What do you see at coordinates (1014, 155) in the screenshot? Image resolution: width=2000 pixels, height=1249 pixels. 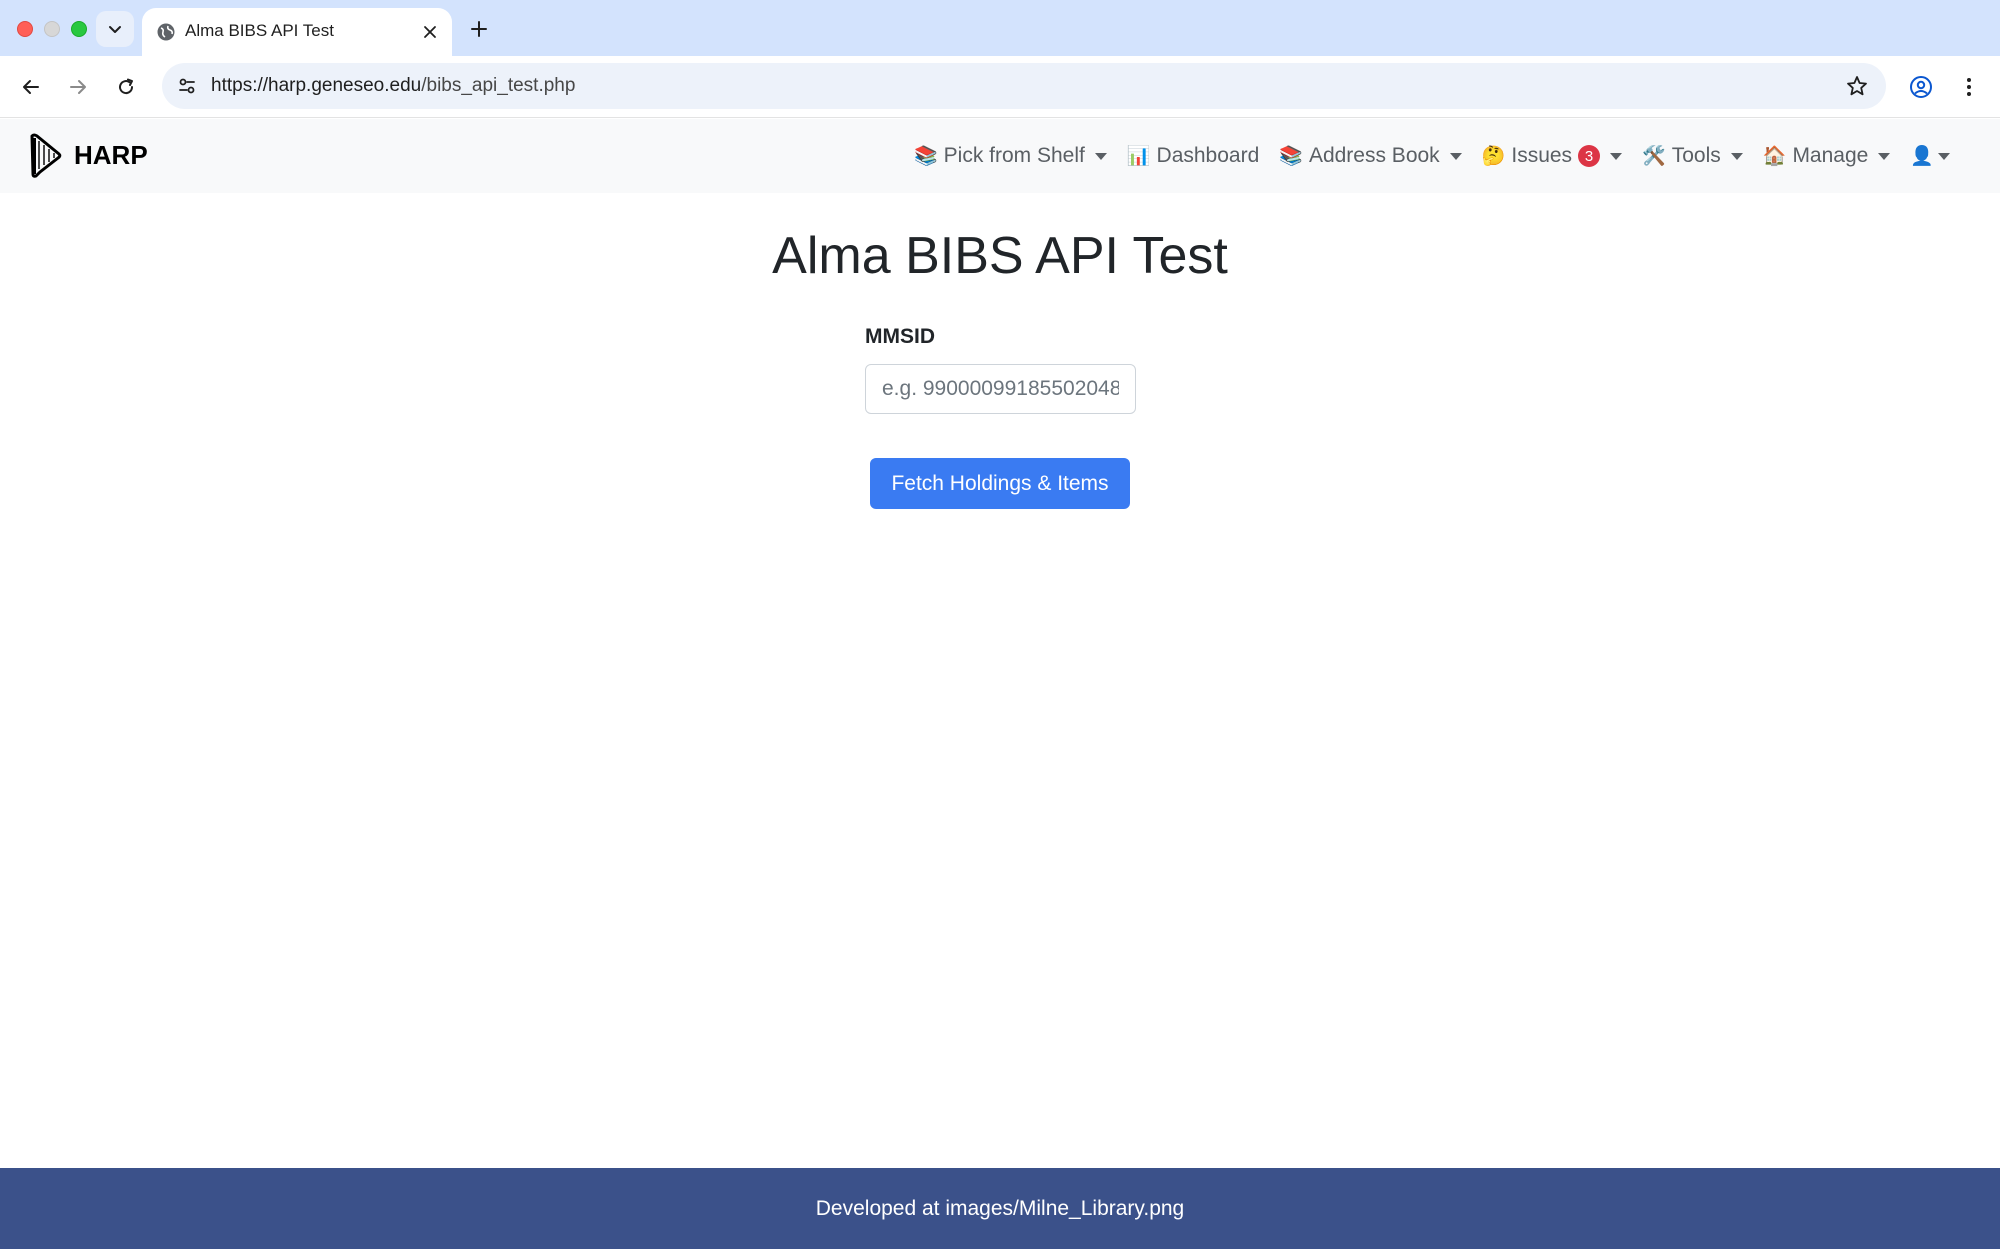 I see `nav-label: Pick from Shelf` at bounding box center [1014, 155].